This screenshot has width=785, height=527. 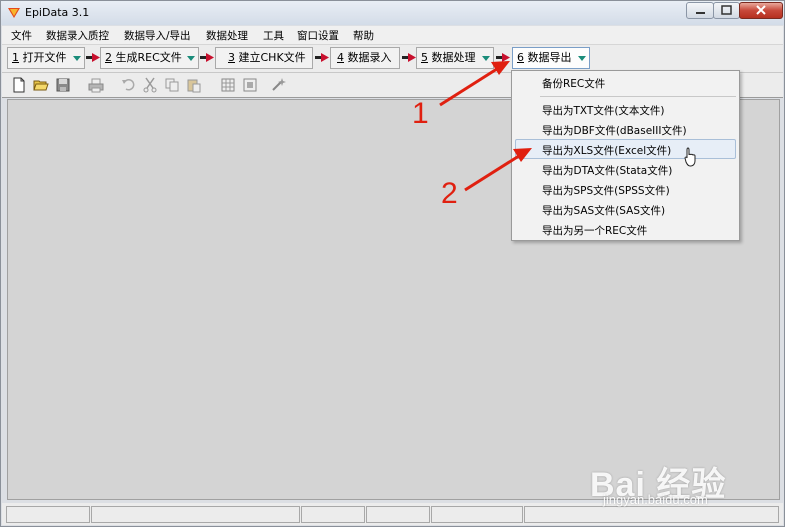 I want to click on annotation-arrows, so click(x=485, y=126).